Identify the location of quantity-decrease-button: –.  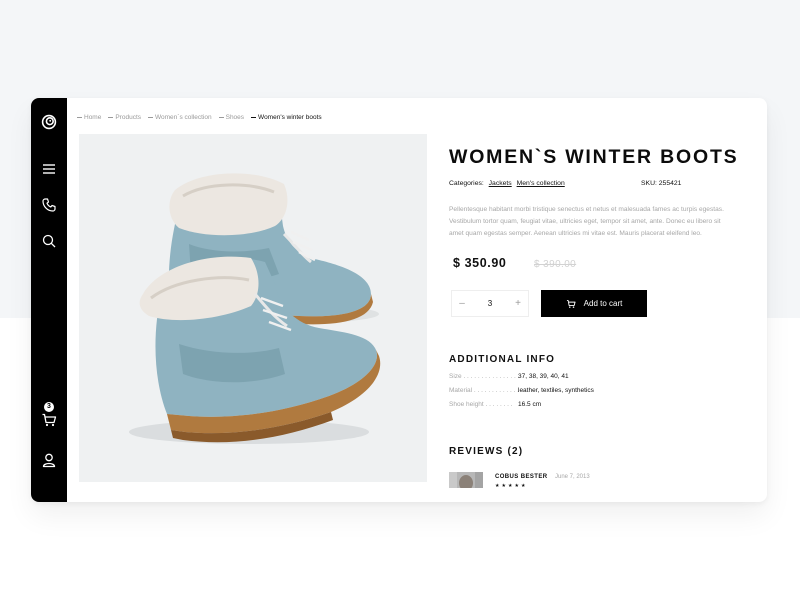
(462, 303).